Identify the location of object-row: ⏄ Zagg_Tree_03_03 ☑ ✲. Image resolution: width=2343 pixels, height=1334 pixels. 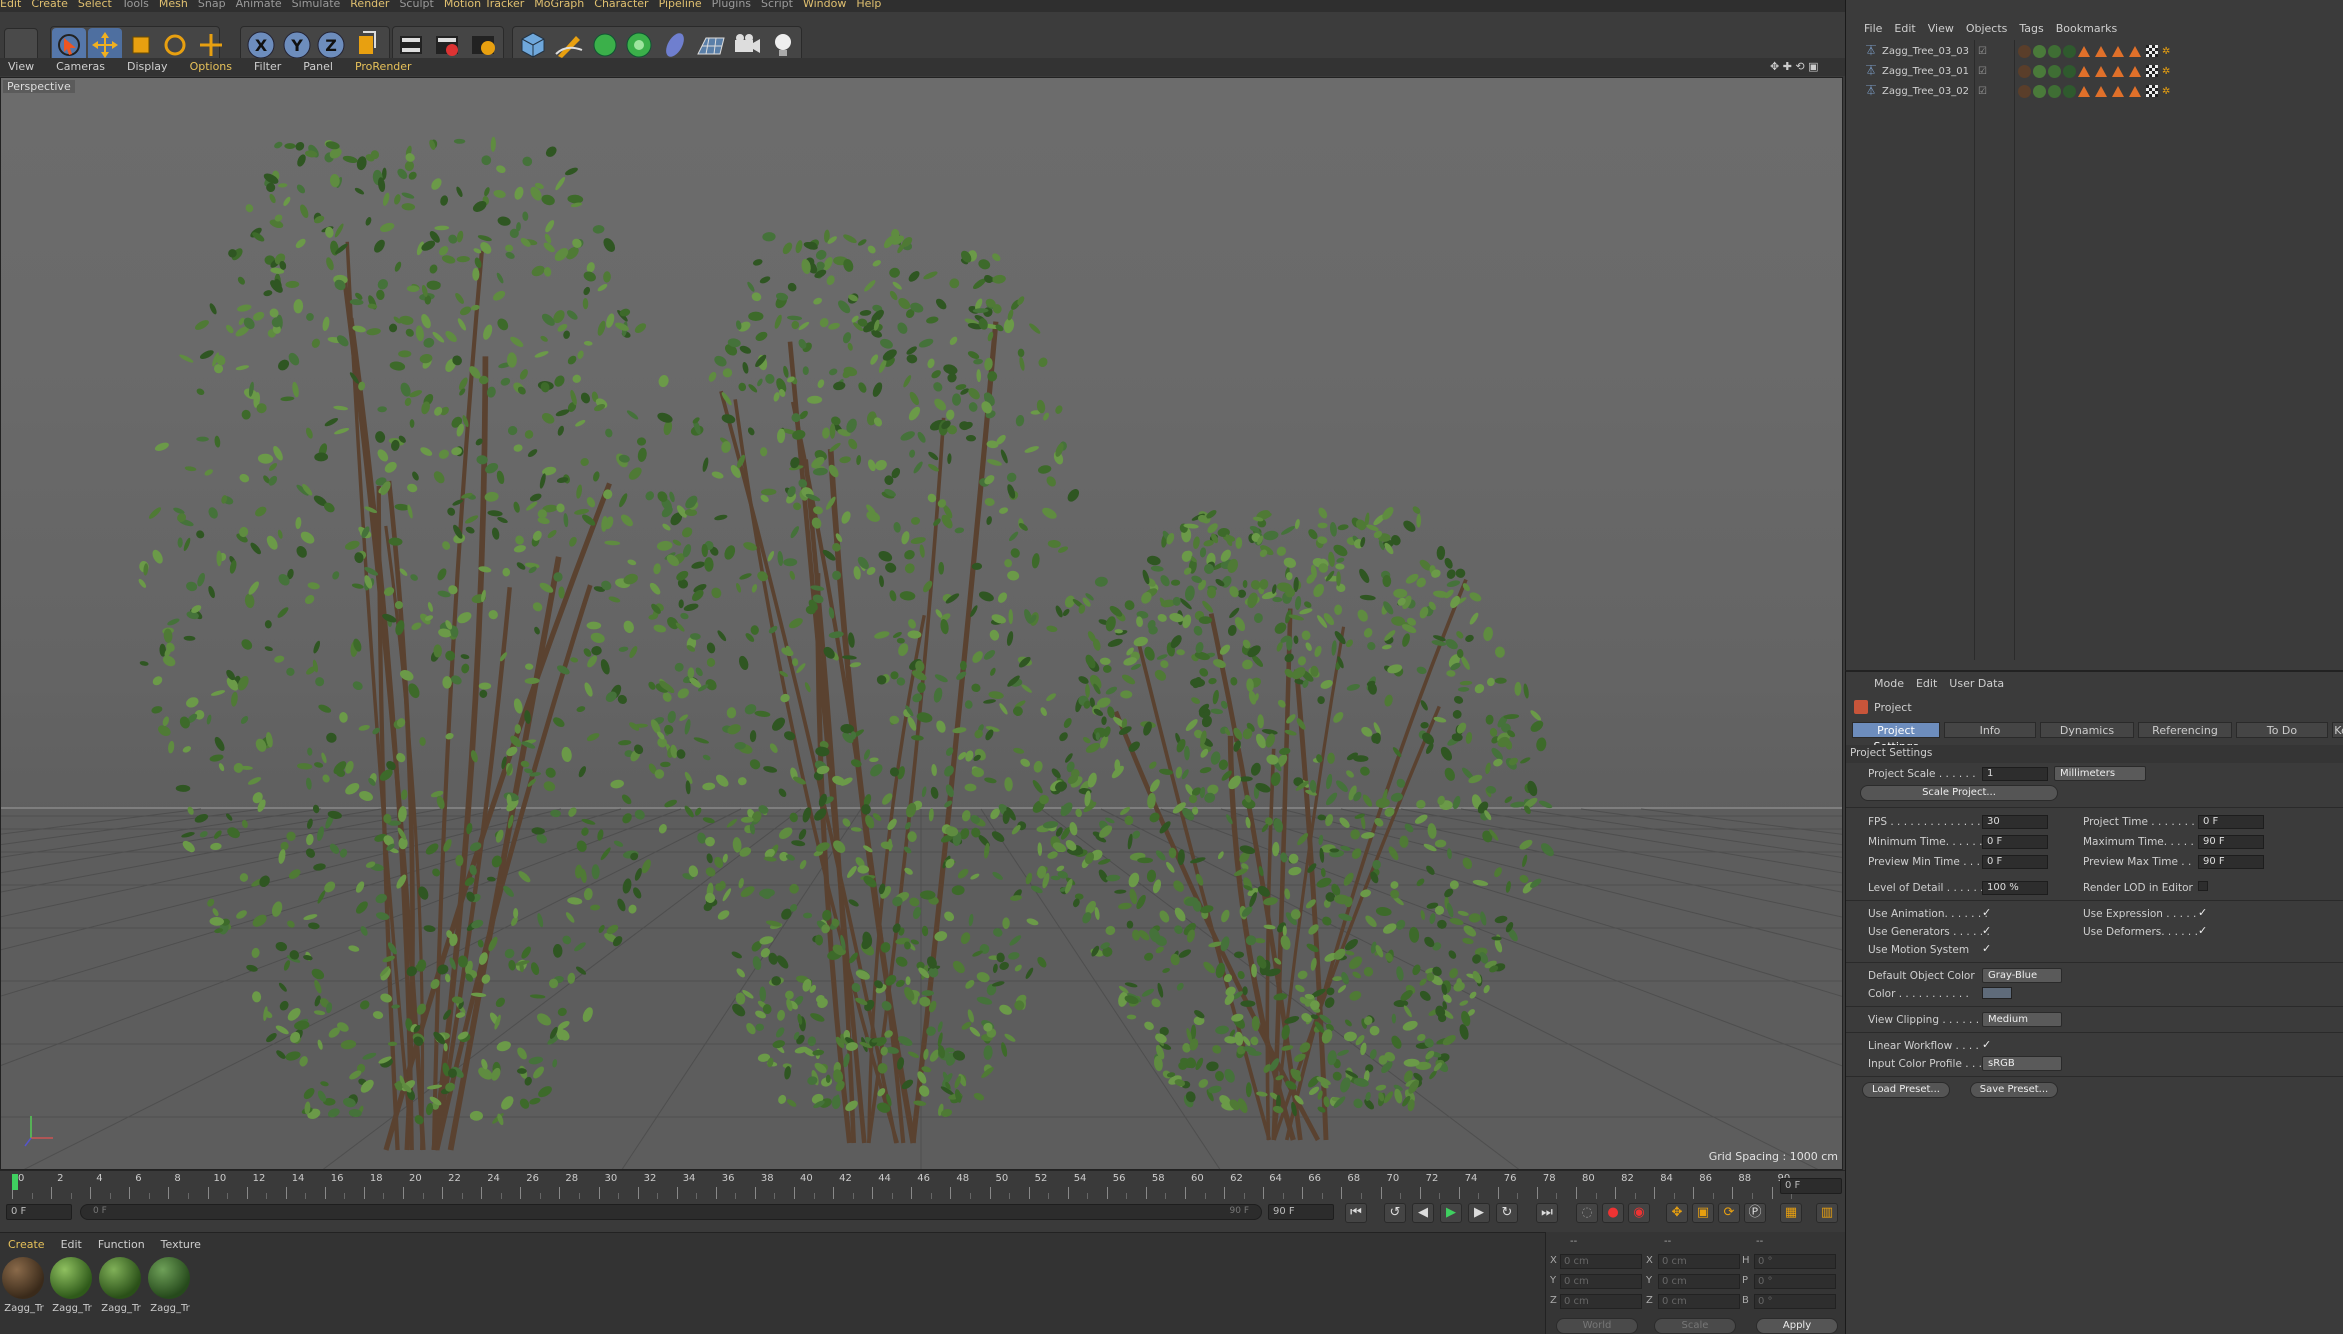
(2094, 51).